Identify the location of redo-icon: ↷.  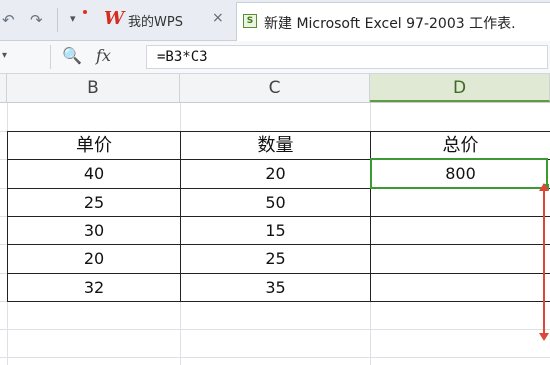
(36, 20).